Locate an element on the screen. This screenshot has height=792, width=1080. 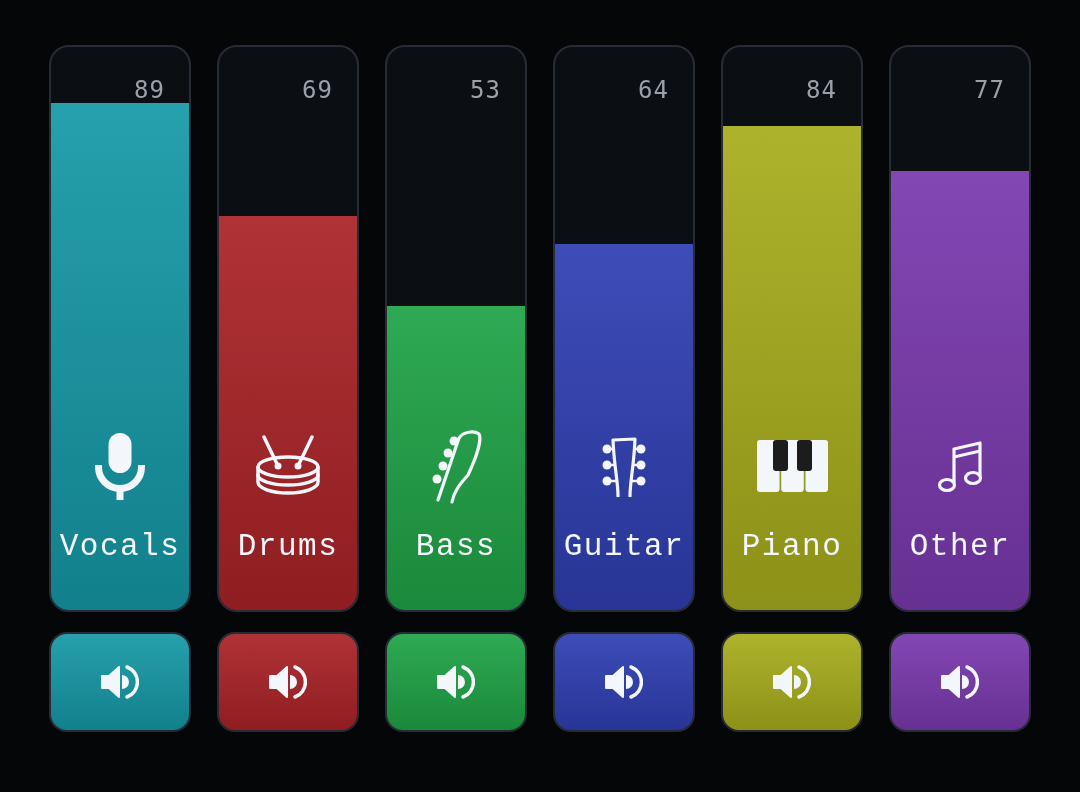
guitar-headstock-icon is located at coordinates (624, 466).